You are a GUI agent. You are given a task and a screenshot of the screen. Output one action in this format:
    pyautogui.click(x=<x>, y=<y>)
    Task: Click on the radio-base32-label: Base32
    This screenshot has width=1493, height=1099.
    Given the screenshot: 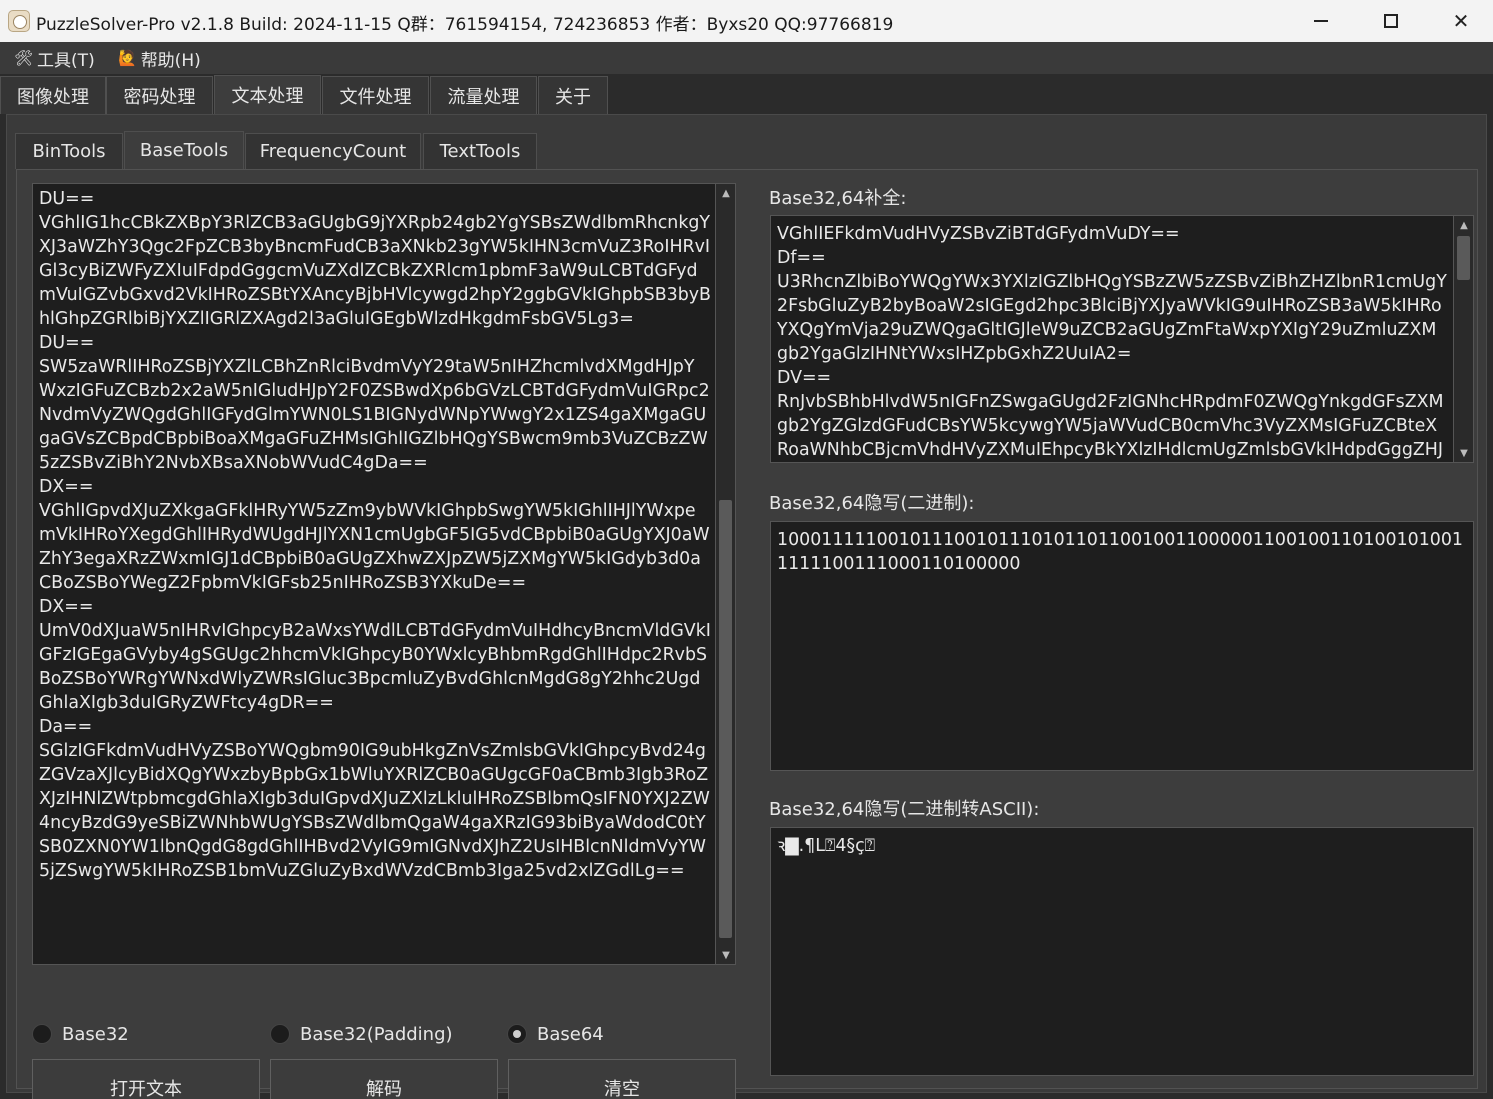 What is the action you would take?
    pyautogui.click(x=95, y=1034)
    